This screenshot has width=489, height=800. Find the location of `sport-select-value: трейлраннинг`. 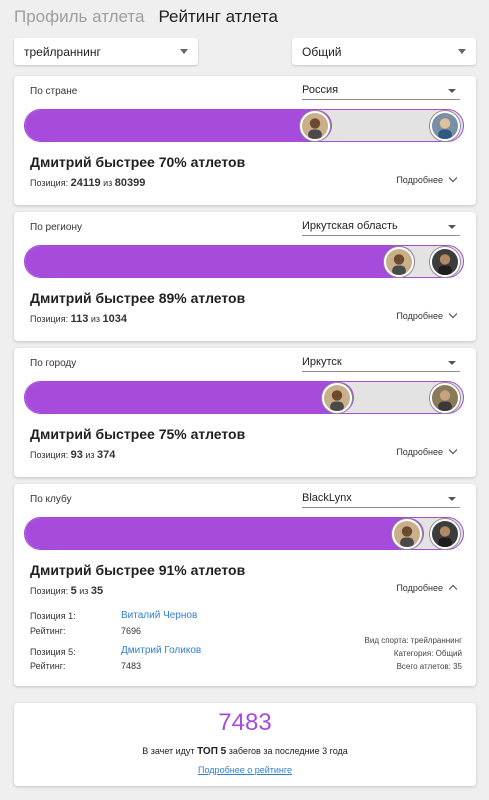

sport-select-value: трейлраннинг is located at coordinates (62, 51).